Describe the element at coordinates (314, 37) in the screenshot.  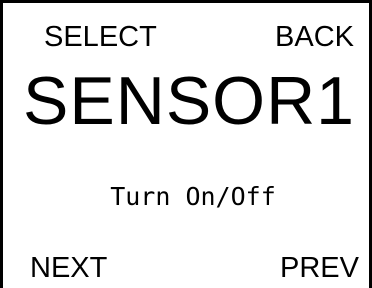
I see `back-softkey: BACK` at that location.